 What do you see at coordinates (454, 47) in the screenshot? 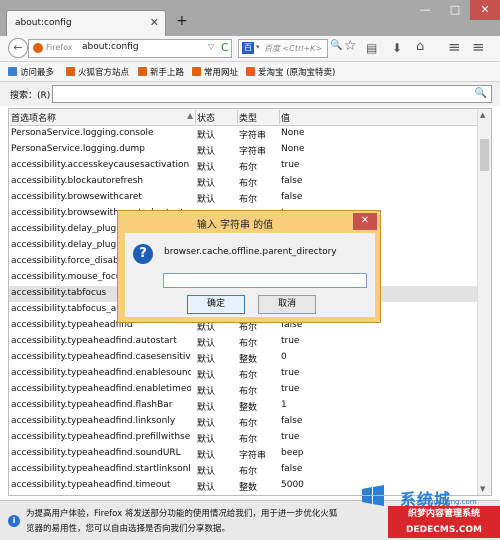
I see `menu-icon: ≡` at bounding box center [454, 47].